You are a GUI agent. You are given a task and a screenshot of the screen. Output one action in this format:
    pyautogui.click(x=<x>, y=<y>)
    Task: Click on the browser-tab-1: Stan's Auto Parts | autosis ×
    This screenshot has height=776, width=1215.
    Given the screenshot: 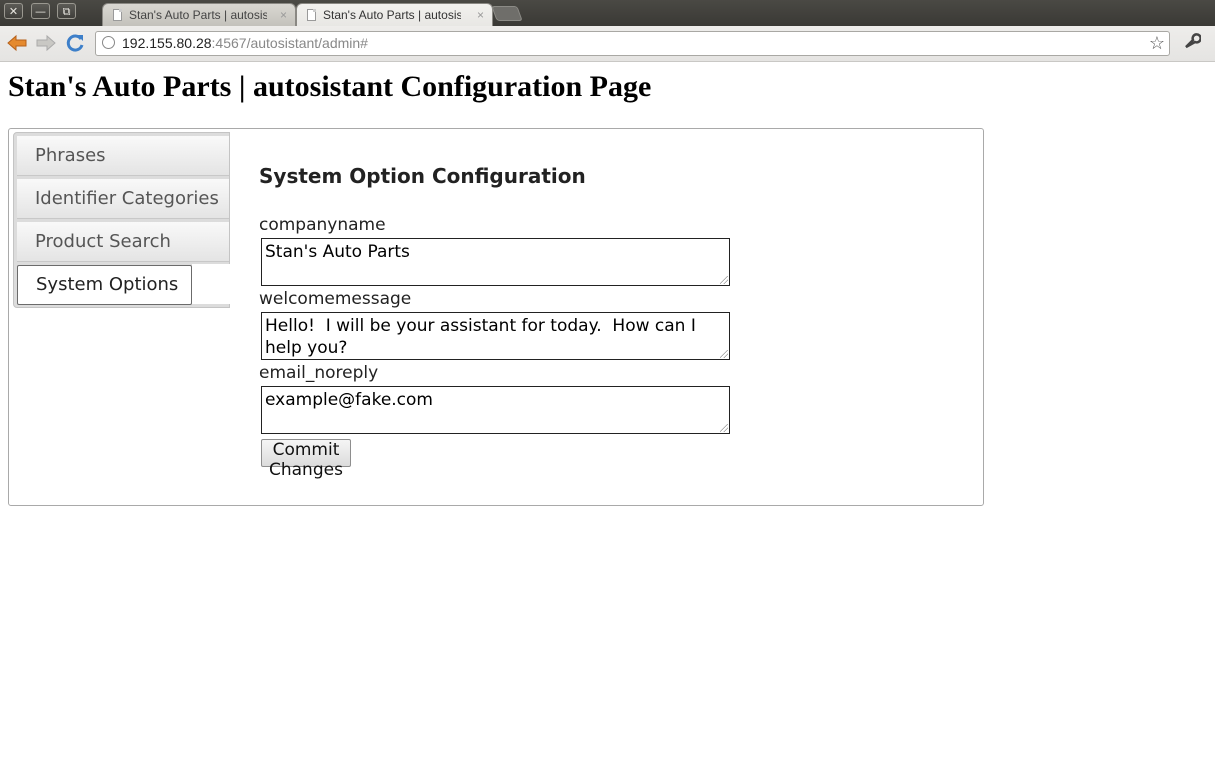 What is the action you would take?
    pyautogui.click(x=199, y=14)
    